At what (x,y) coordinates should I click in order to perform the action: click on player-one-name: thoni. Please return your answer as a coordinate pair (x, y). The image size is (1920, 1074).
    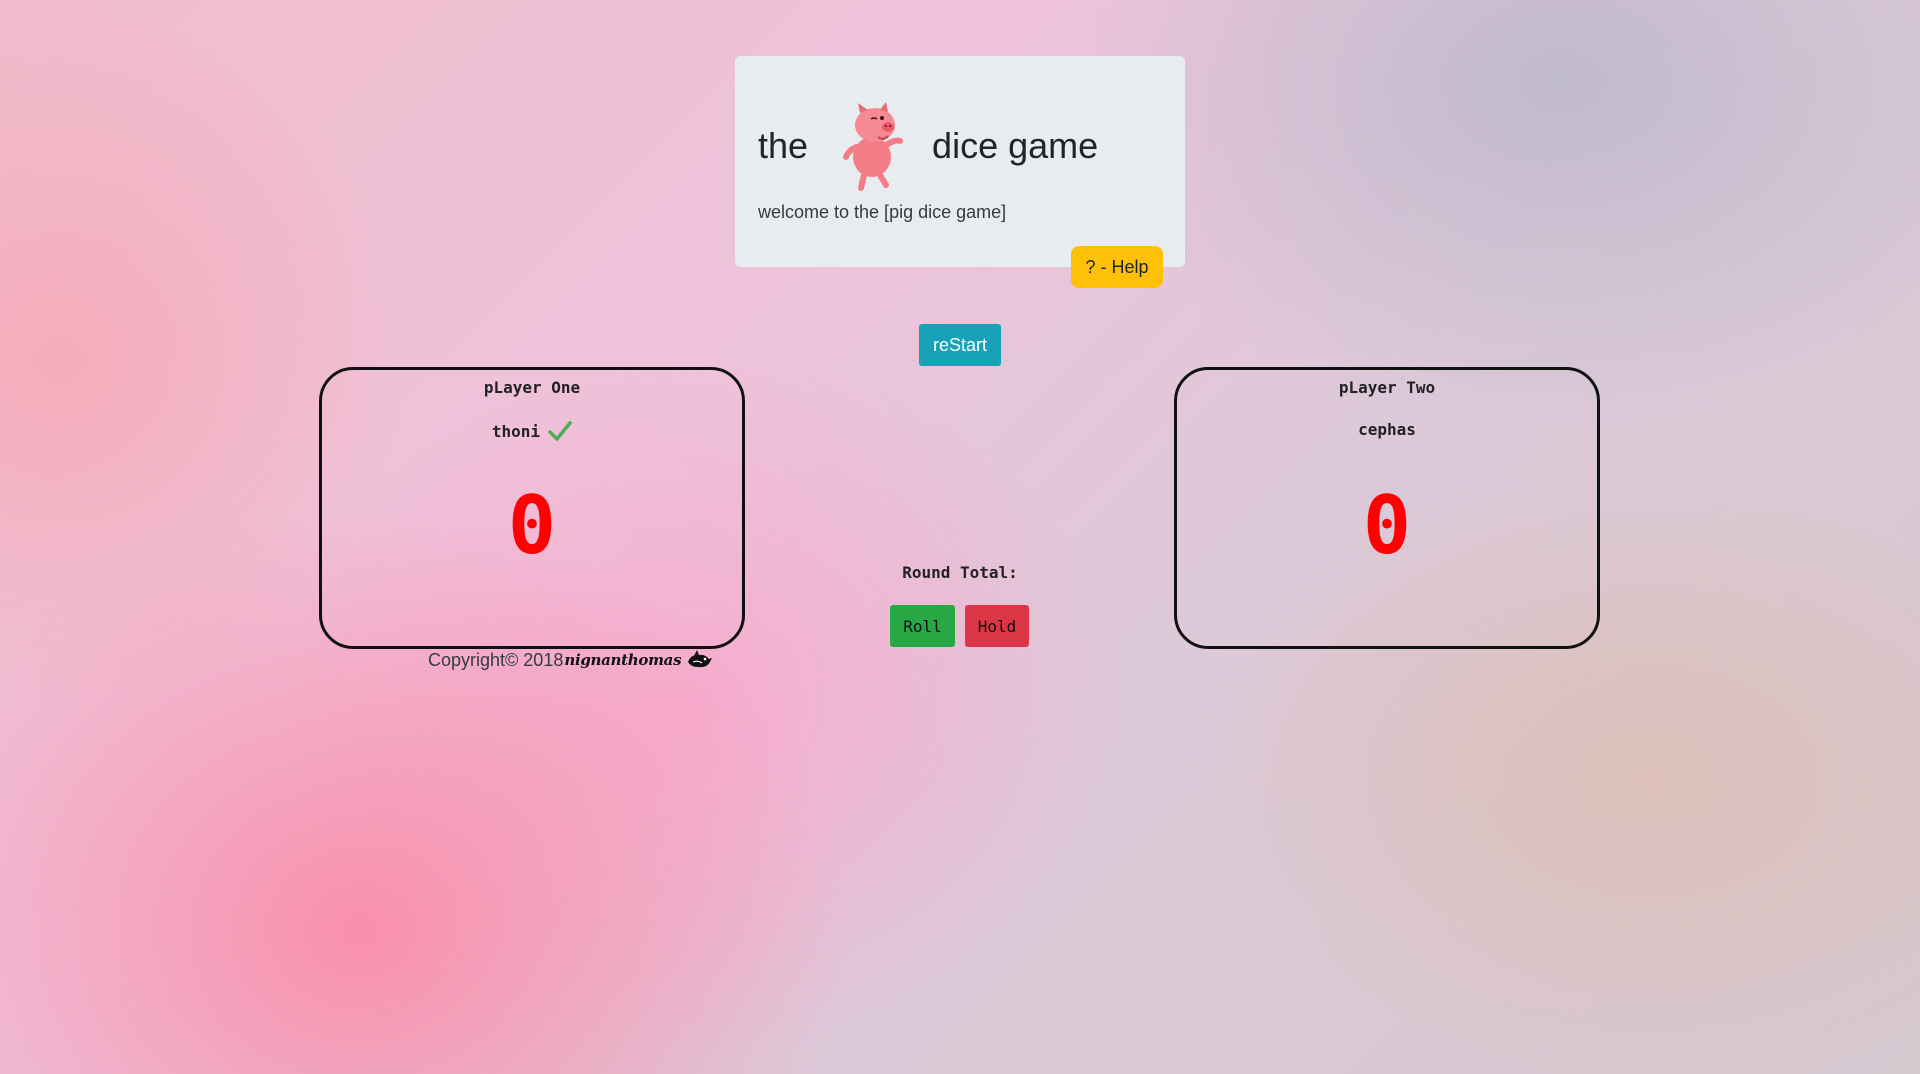
    Looking at the image, I should click on (516, 431).